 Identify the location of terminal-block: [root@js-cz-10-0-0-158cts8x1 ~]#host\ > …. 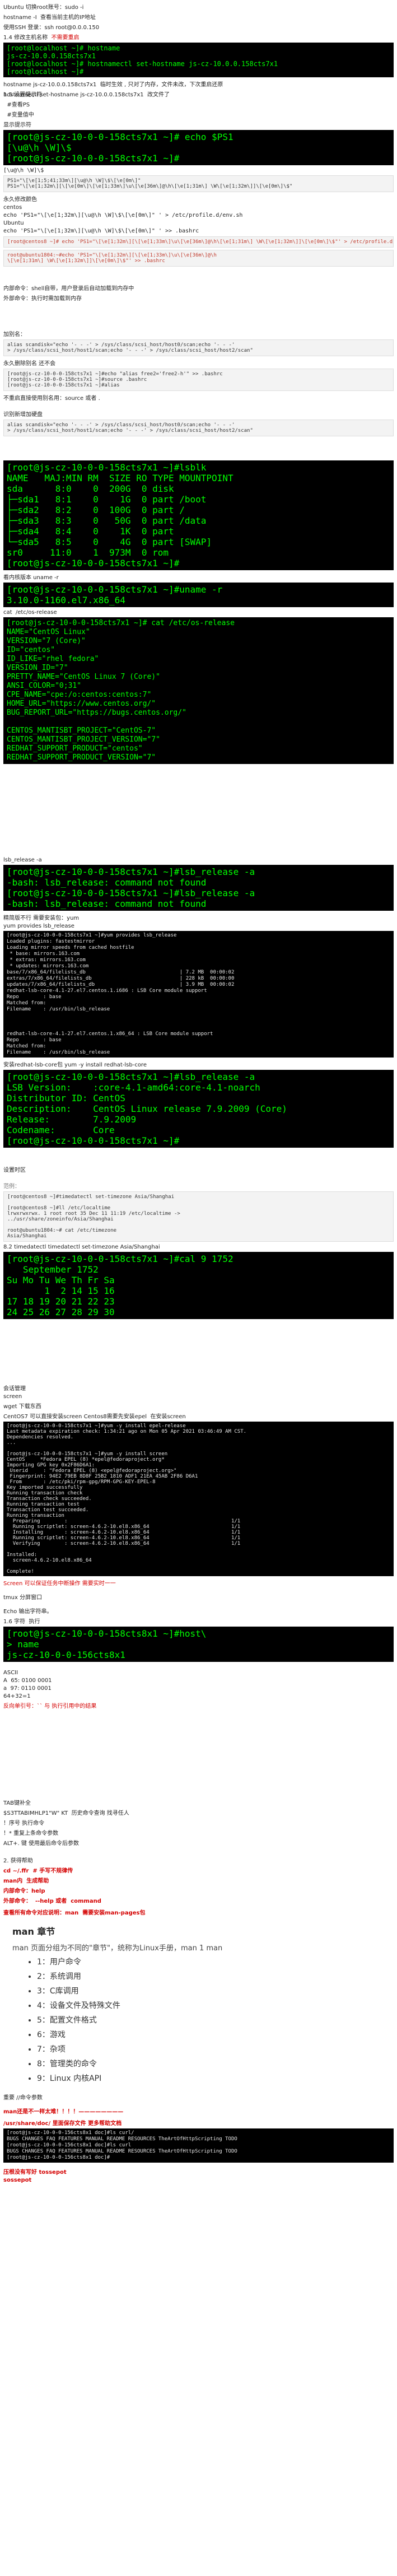
(198, 1644).